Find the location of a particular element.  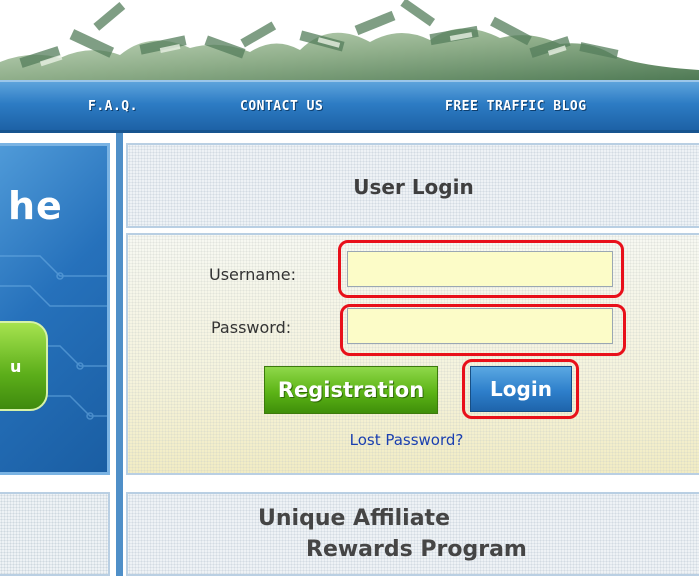

money-pile-graphic is located at coordinates (349, 40).